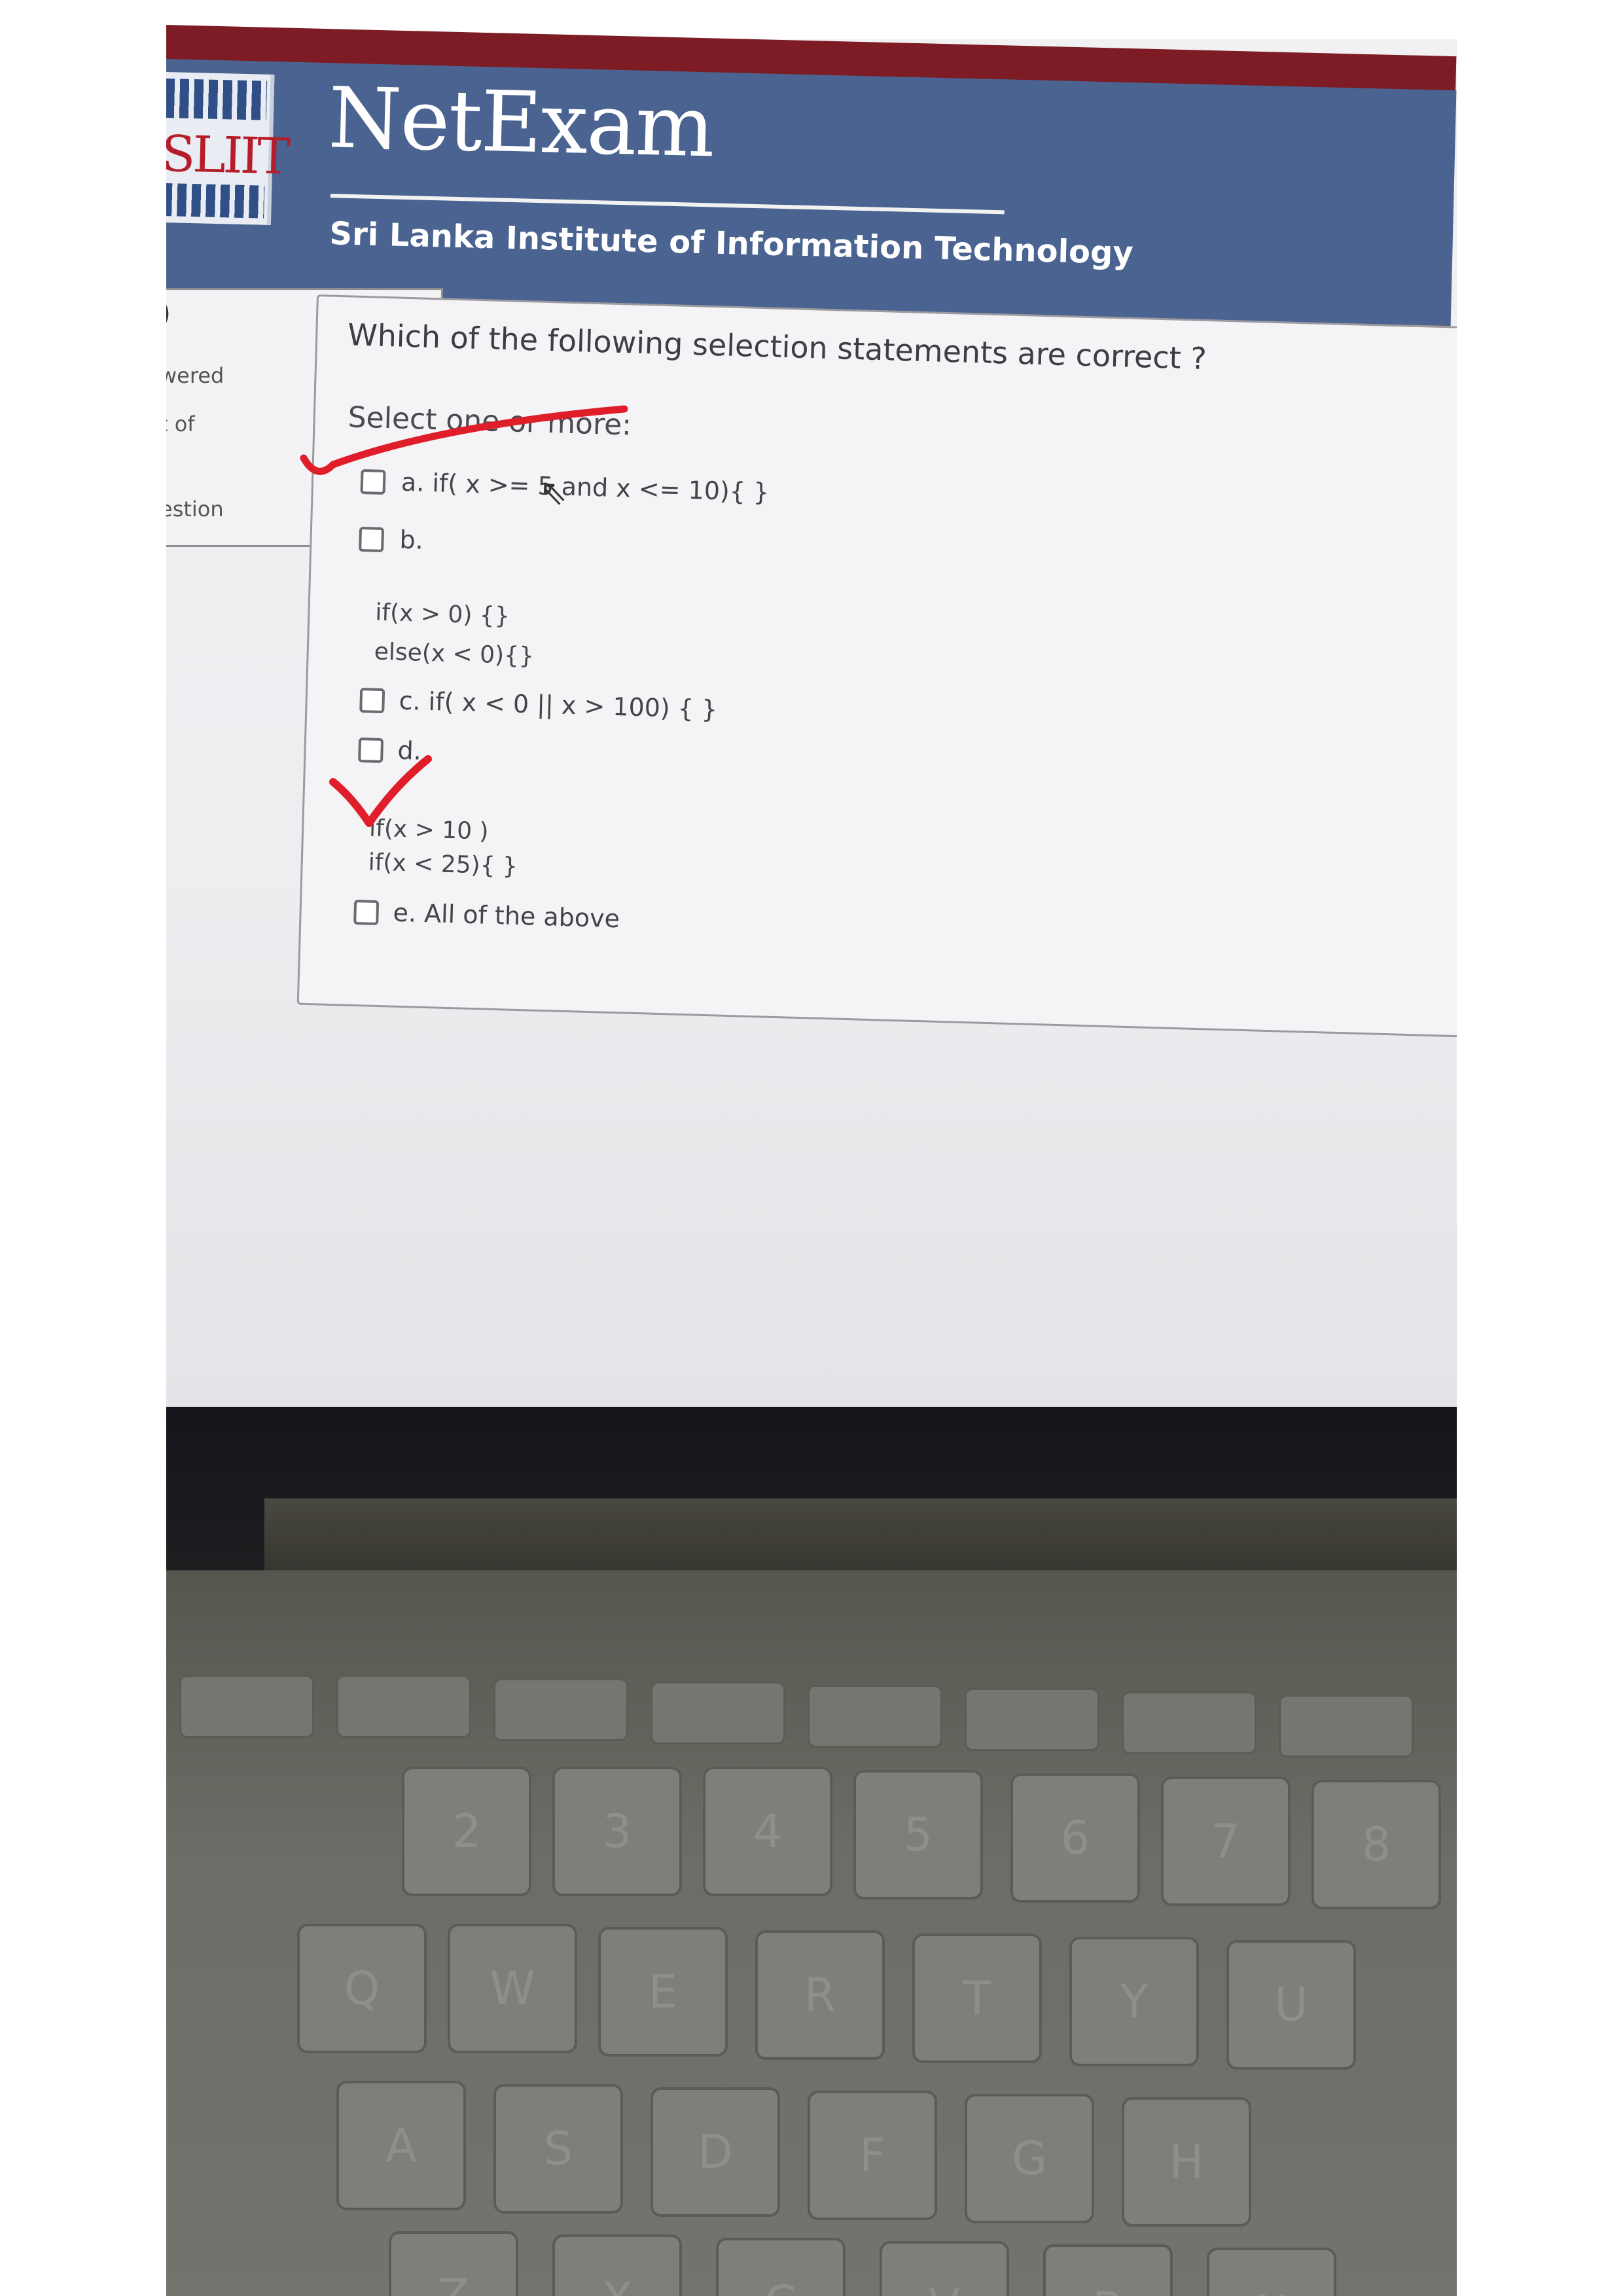 The image size is (1623, 2296). I want to click on sidebar-fragment: estion, so click(195, 509).